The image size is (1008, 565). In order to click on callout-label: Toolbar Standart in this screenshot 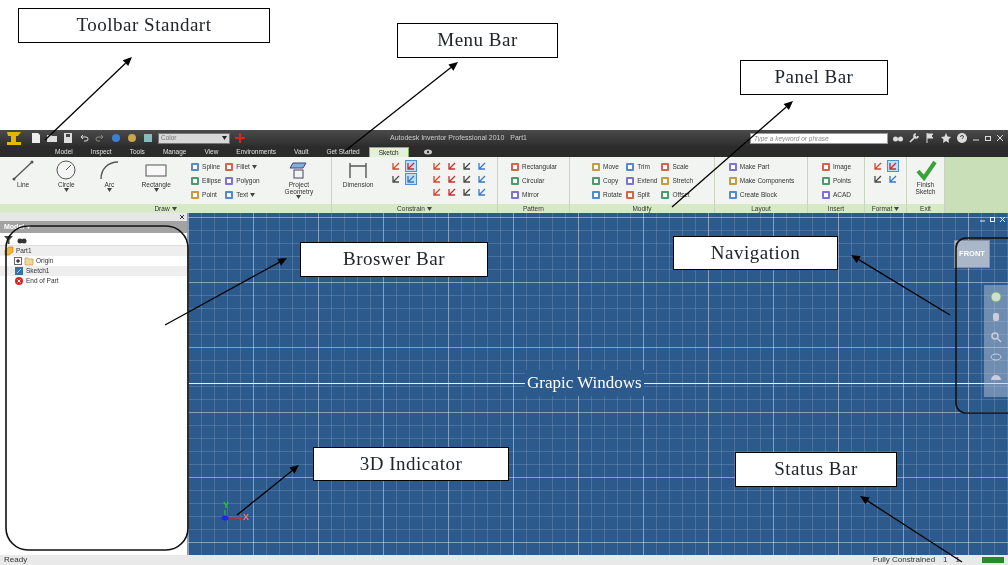, I will do `click(144, 25)`.